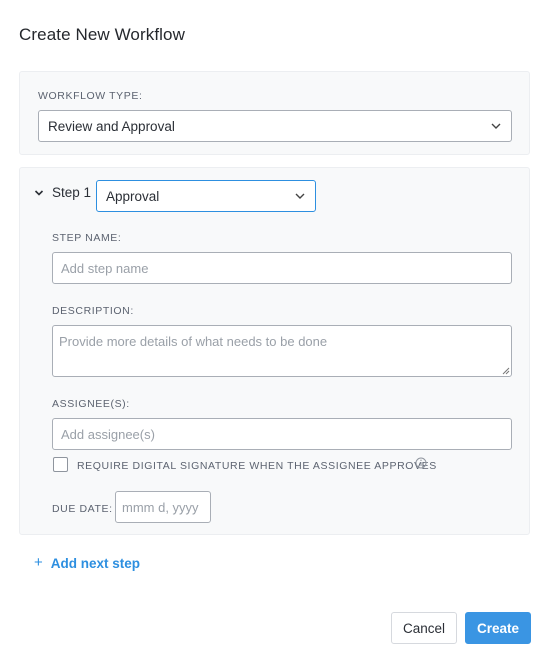 The image size is (554, 665). What do you see at coordinates (102, 34) in the screenshot?
I see `dialog-title: Create New Workflow` at bounding box center [102, 34].